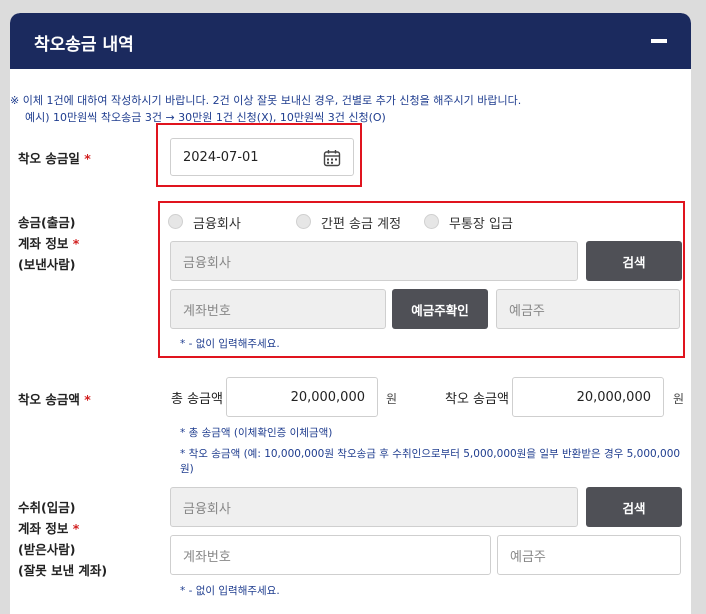  Describe the element at coordinates (303, 221) in the screenshot. I see `radio-simple-transfer-account` at that location.